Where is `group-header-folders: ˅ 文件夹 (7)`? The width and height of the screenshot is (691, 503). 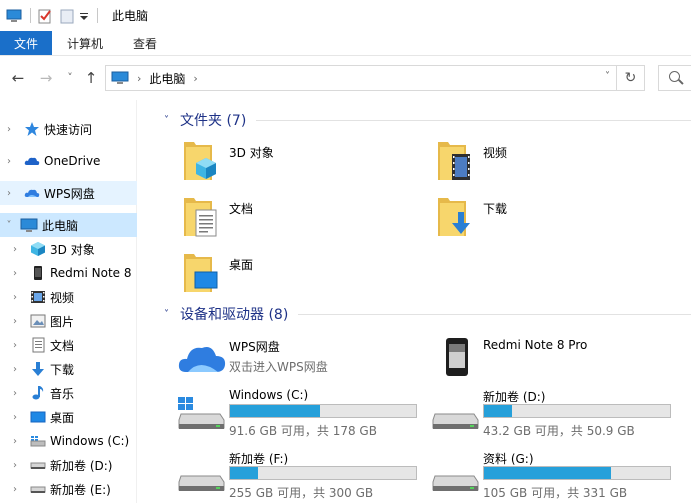 group-header-folders: ˅ 文件夹 (7) is located at coordinates (425, 120).